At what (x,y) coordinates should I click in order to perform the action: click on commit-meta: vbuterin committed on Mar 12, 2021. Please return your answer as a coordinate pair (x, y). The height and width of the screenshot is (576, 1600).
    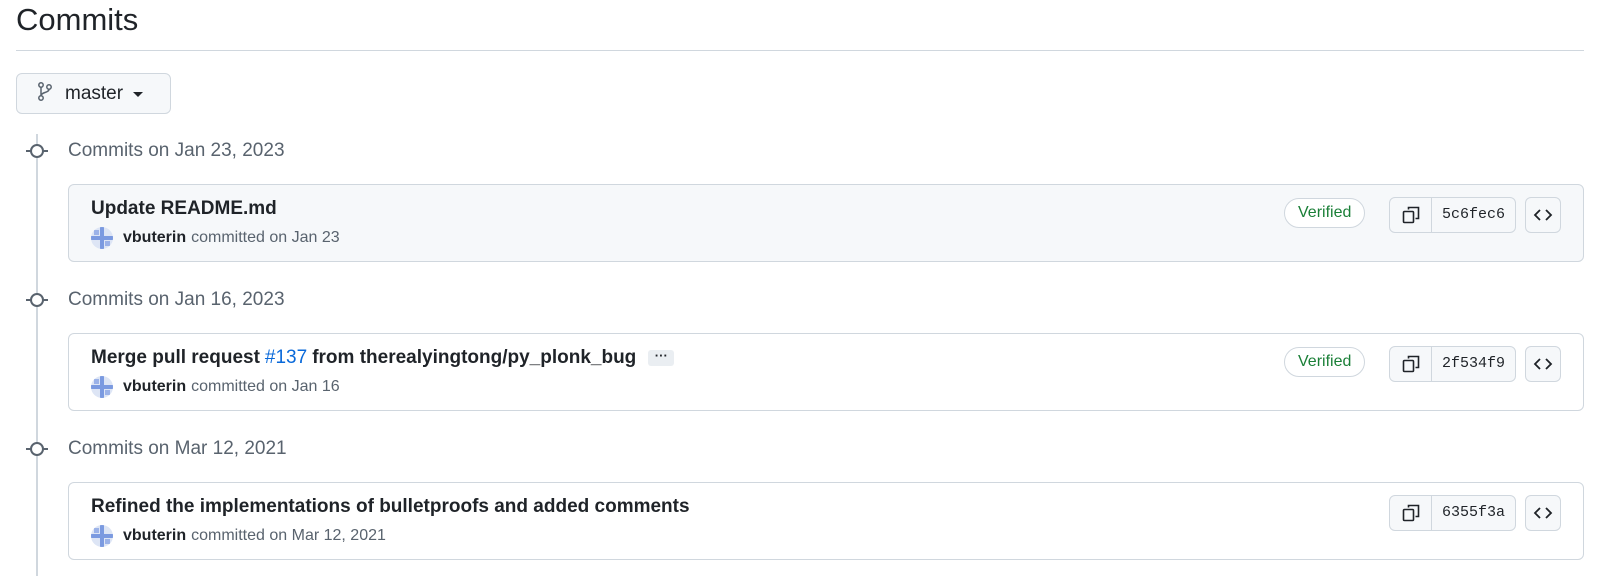
    Looking at the image, I should click on (238, 536).